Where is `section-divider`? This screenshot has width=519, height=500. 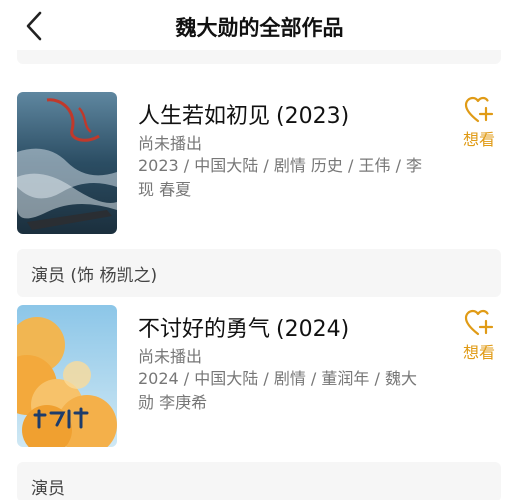
section-divider is located at coordinates (259, 57).